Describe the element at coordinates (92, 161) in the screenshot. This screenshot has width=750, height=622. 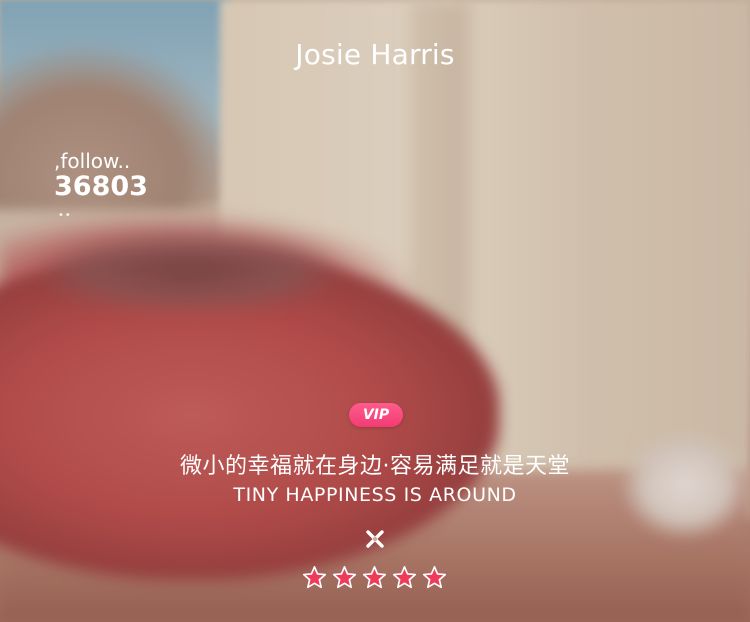
I see `follow-label: ,follow..` at that location.